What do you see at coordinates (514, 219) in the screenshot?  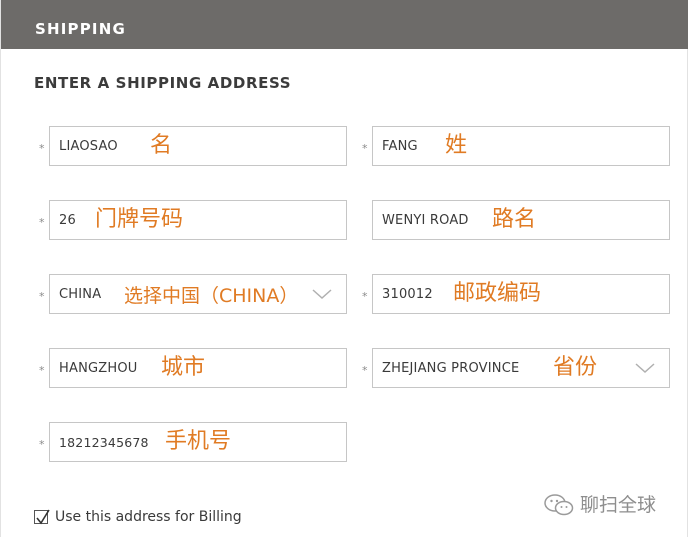 I see `street-annotation: 路名` at bounding box center [514, 219].